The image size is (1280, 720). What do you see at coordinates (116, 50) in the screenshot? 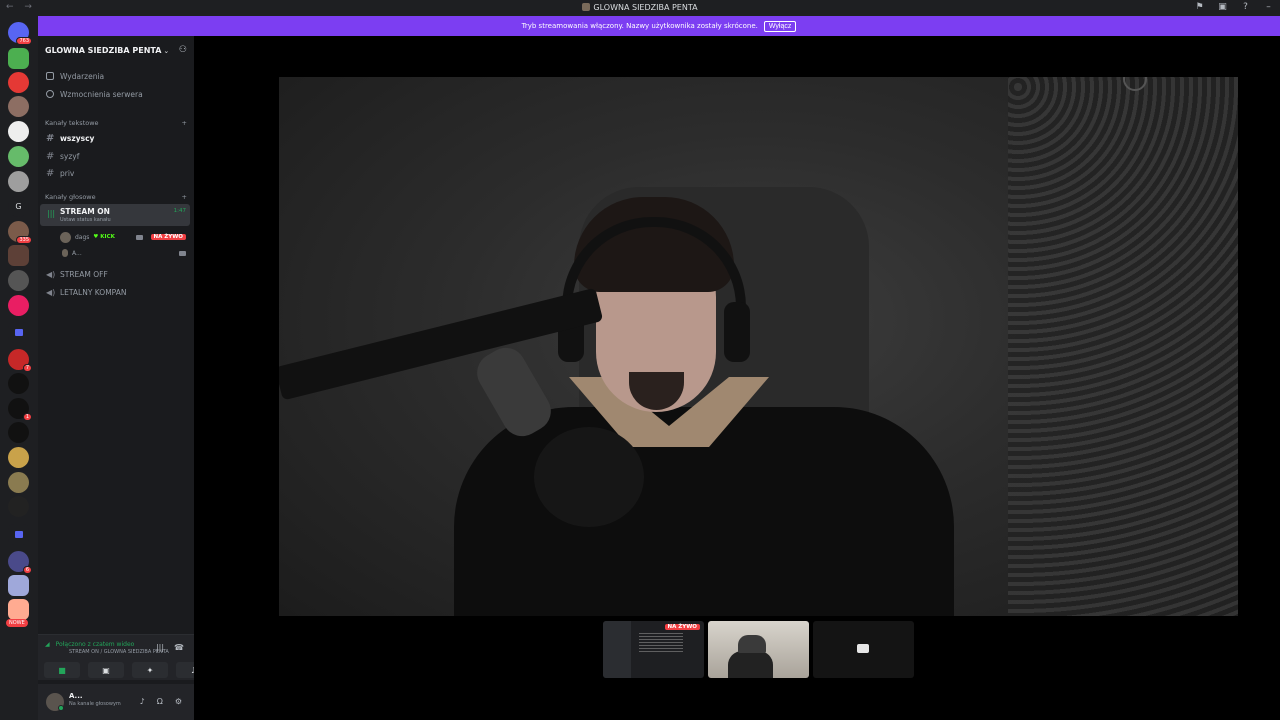
I see `server-header: GLOWNA SIEDZIBA PENTA ⌄ ⚇` at bounding box center [116, 50].